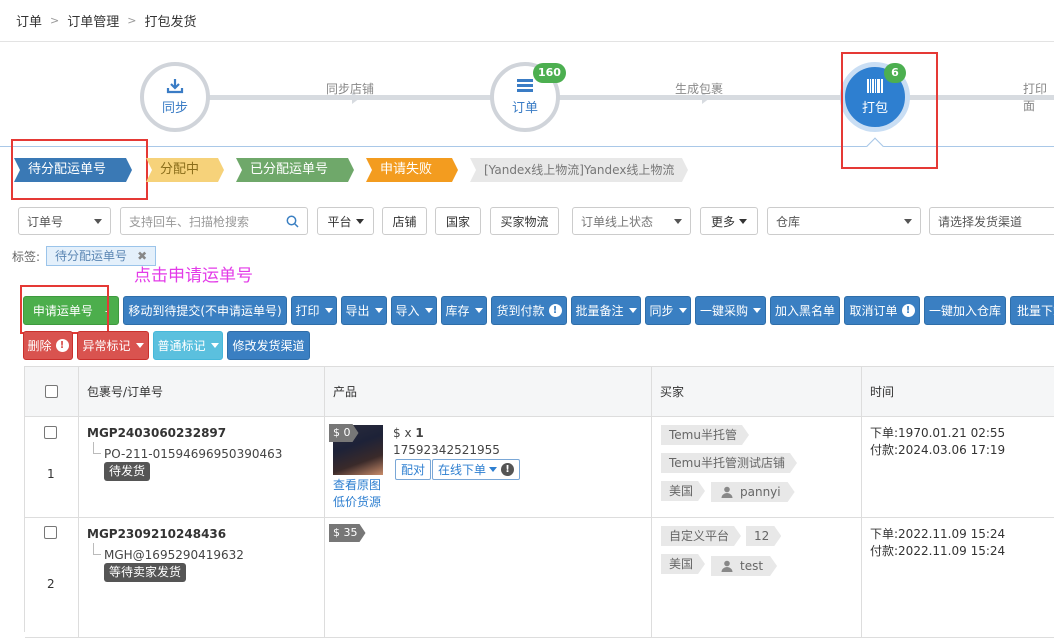 This screenshot has width=1054, height=638. Describe the element at coordinates (488, 392) in the screenshot. I see `header-product: 产品` at that location.